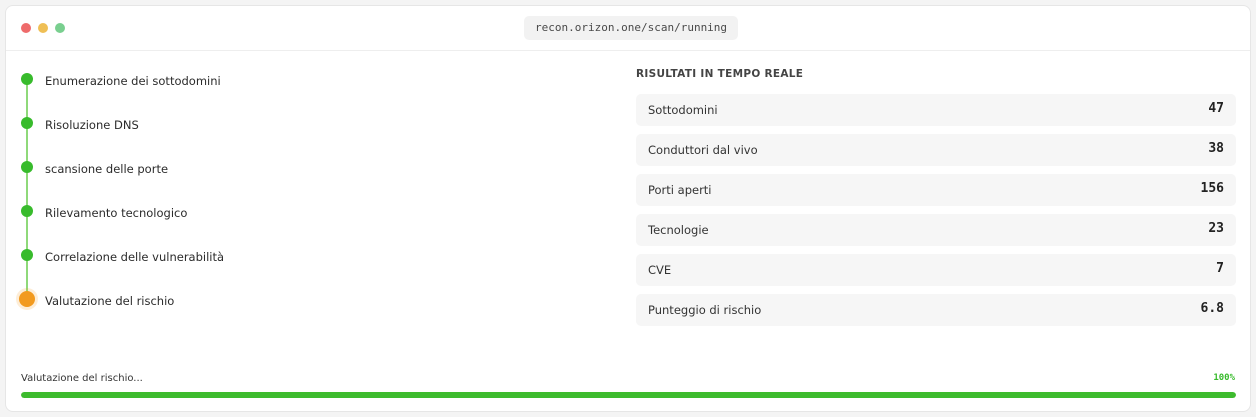 Image resolution: width=1256 pixels, height=417 pixels. I want to click on url-bar: recon.orizon.one/scan/running, so click(631, 28).